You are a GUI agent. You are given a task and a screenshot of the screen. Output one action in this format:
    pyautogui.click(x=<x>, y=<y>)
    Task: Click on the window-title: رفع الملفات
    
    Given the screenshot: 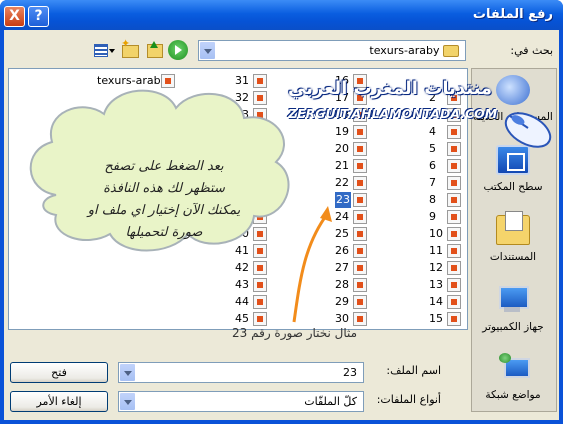 What is the action you would take?
    pyautogui.click(x=512, y=14)
    